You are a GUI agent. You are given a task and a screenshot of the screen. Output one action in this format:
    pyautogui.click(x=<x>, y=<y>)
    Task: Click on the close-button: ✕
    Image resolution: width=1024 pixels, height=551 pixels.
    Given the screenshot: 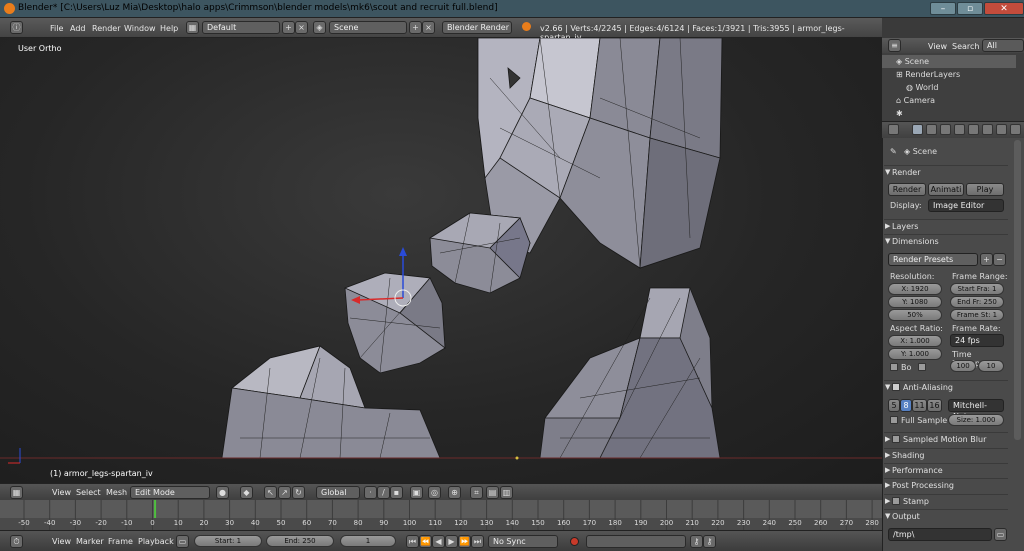 What is the action you would take?
    pyautogui.click(x=1004, y=8)
    